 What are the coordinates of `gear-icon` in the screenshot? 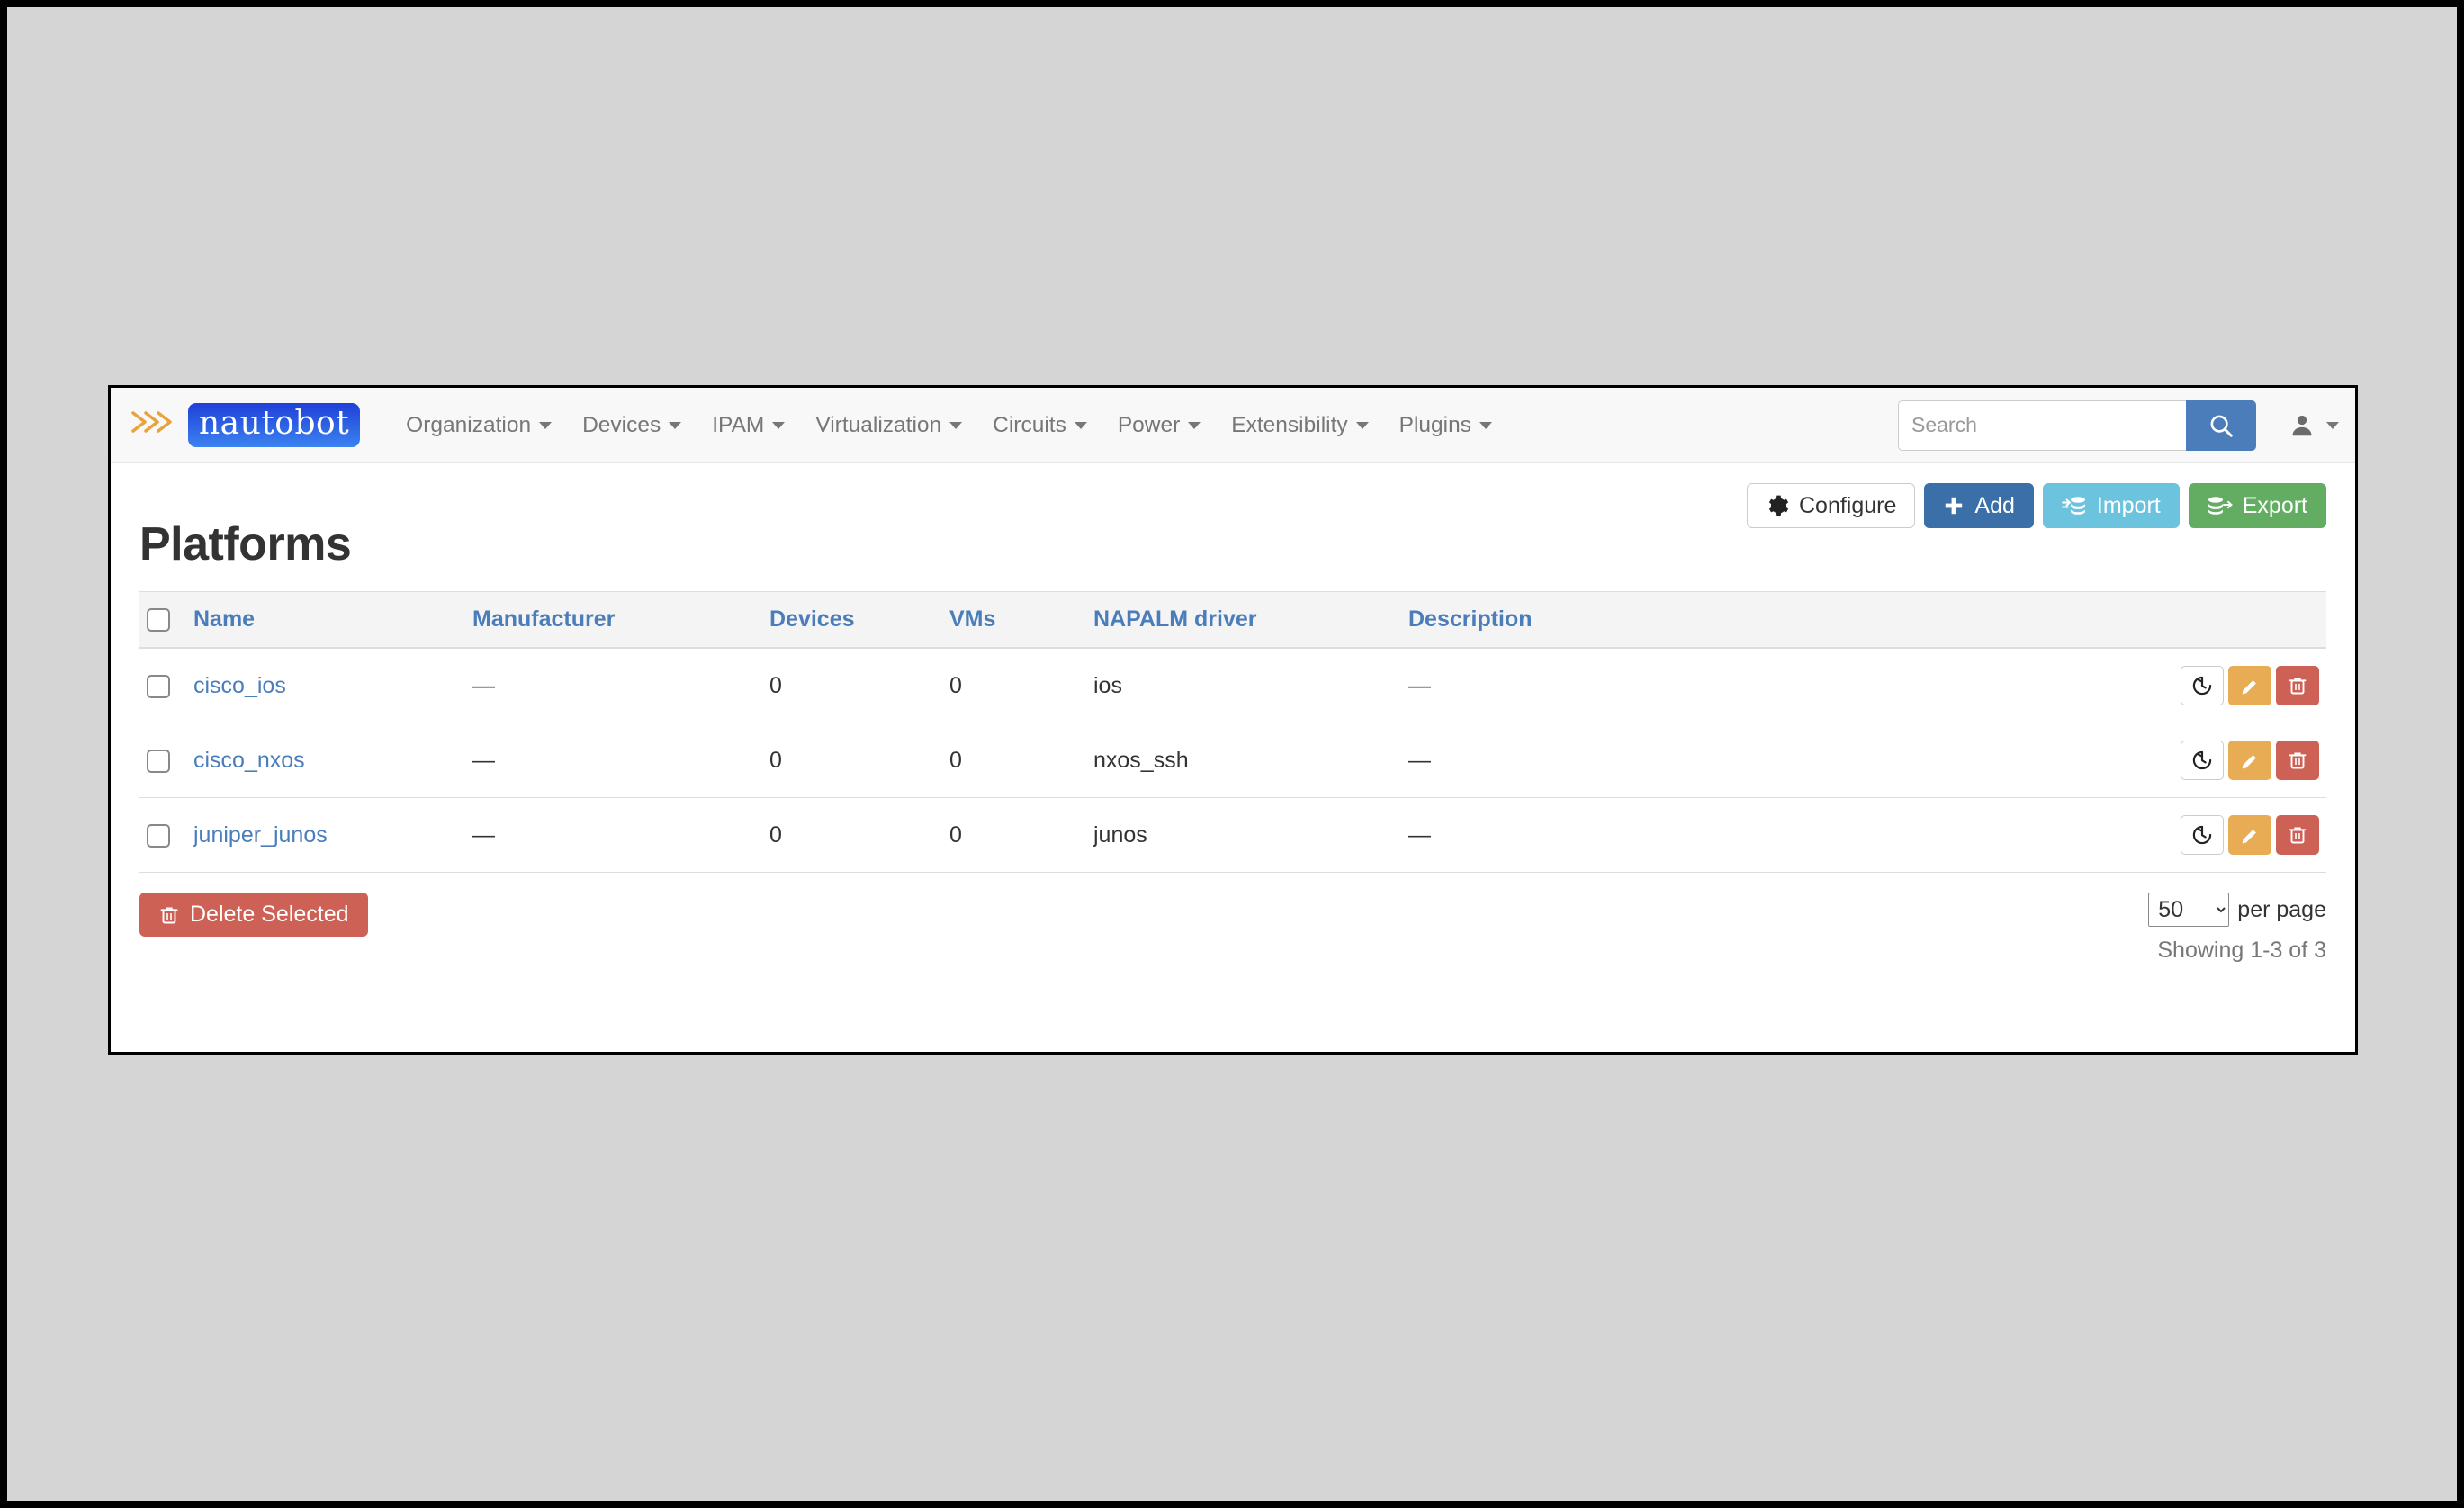 It's located at (1778, 505).